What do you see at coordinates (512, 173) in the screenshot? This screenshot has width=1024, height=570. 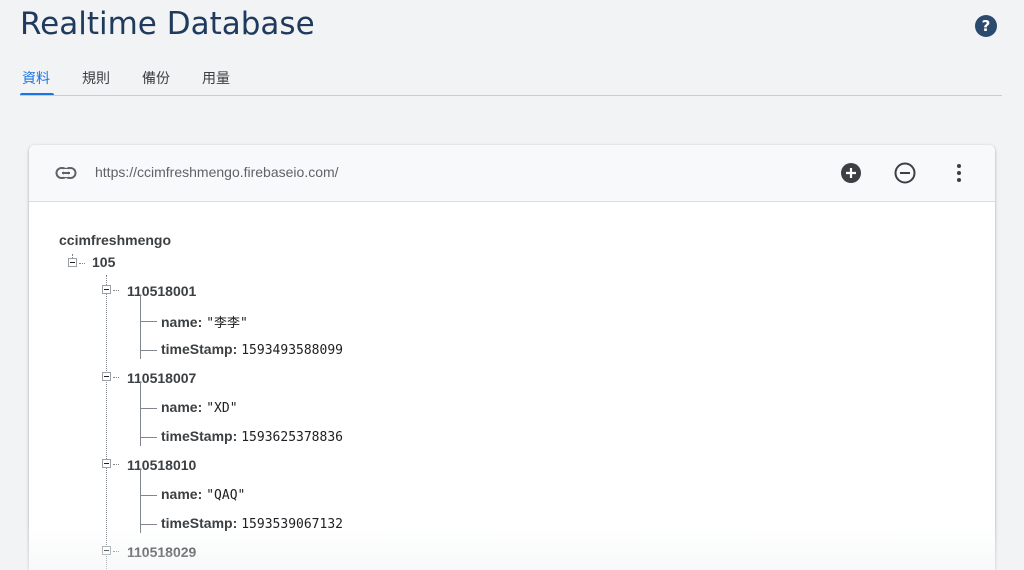 I see `card-header: https://ccimfreshmengo.firebaseio.com/` at bounding box center [512, 173].